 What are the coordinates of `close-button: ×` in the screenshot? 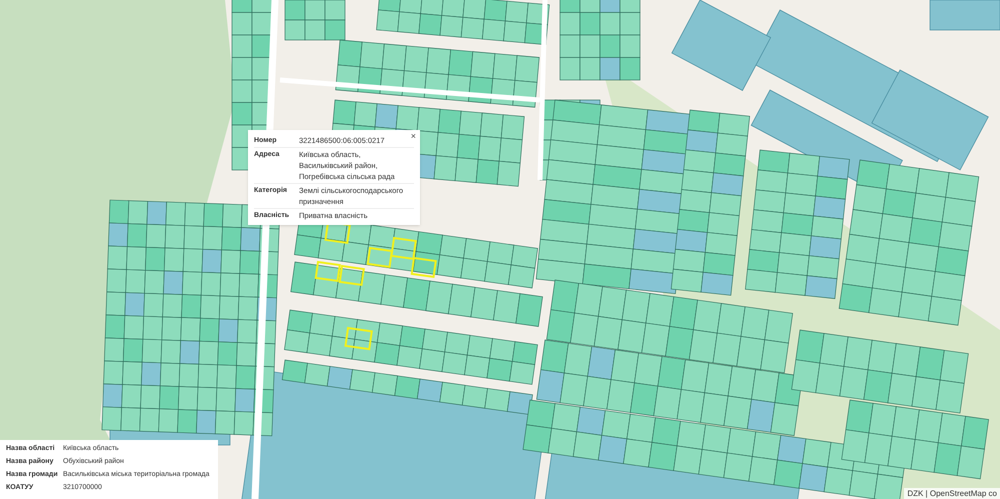 It's located at (413, 136).